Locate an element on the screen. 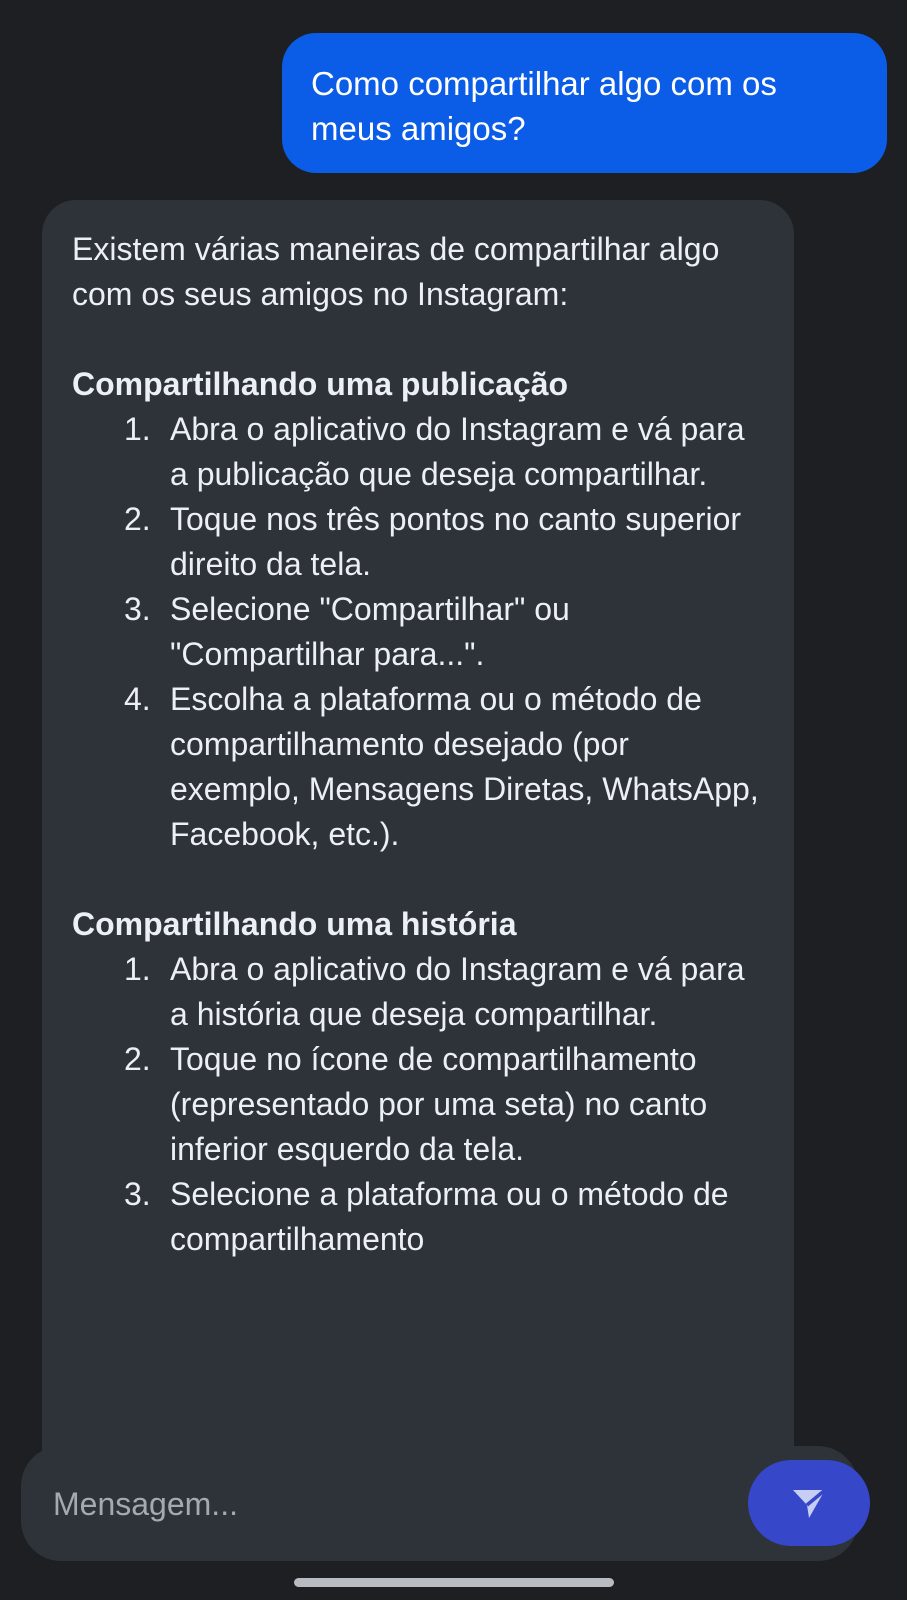 This screenshot has width=907, height=1600. section-title: Compartilhando uma história is located at coordinates (294, 924).